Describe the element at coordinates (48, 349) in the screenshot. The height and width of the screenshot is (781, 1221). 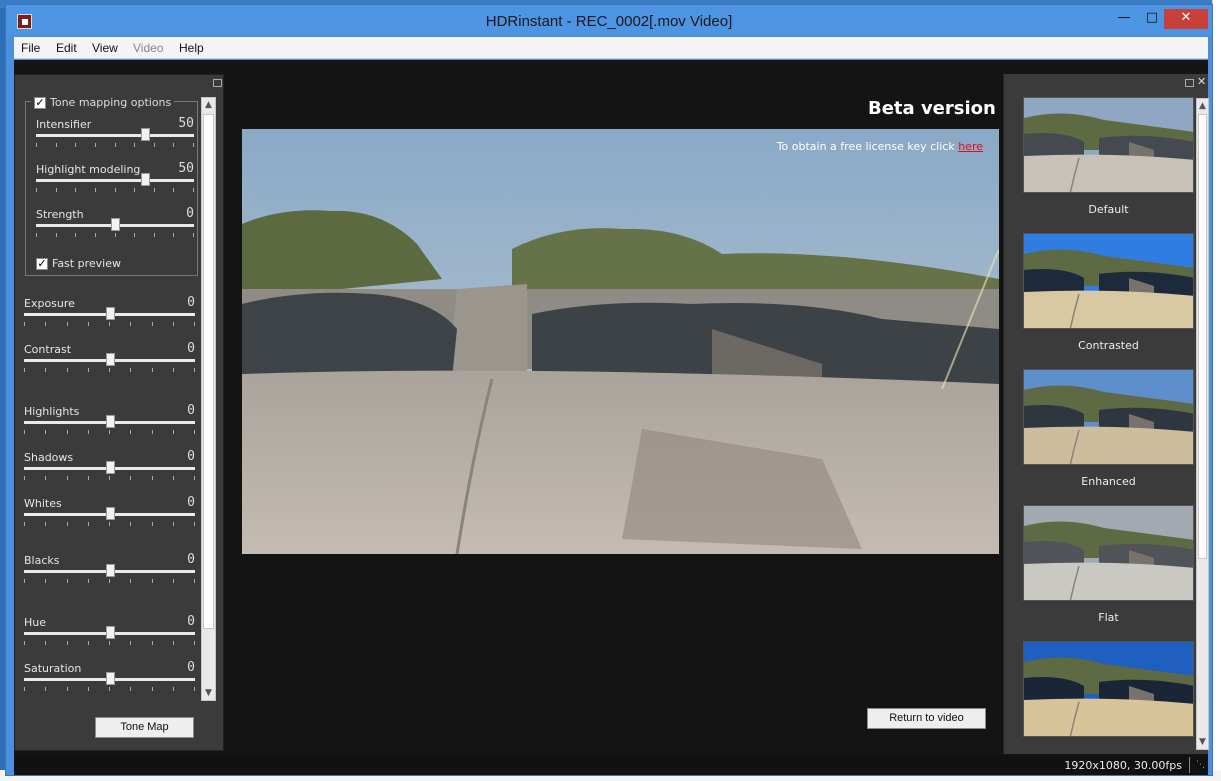
I see `contrast-label: Contrast` at that location.